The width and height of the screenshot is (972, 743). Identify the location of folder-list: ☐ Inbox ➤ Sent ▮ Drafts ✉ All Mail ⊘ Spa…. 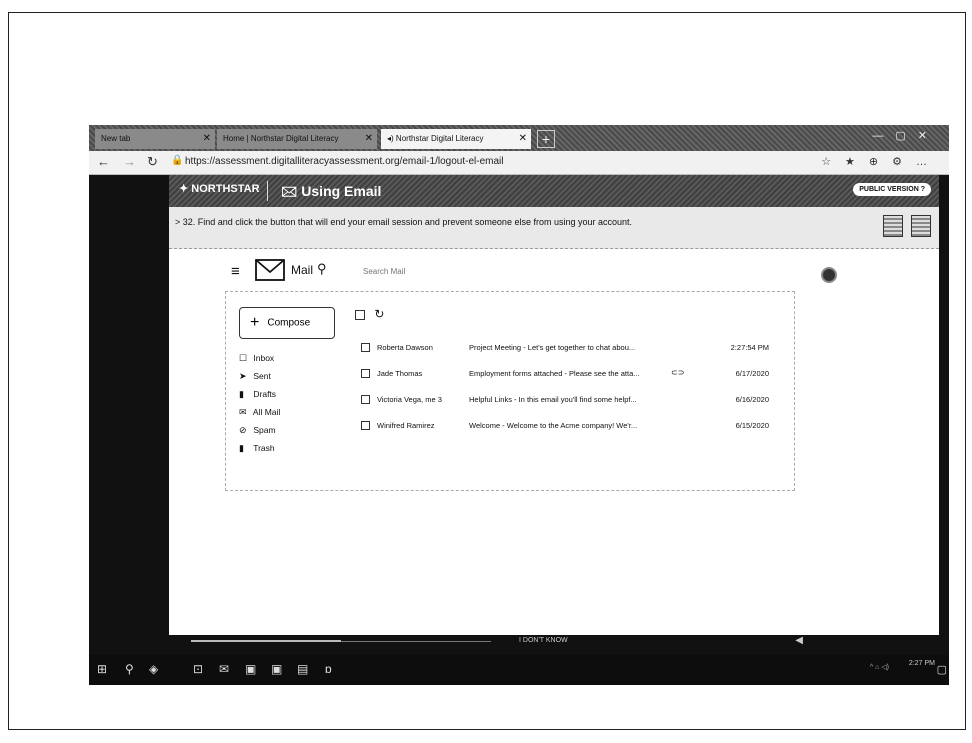
(289, 403).